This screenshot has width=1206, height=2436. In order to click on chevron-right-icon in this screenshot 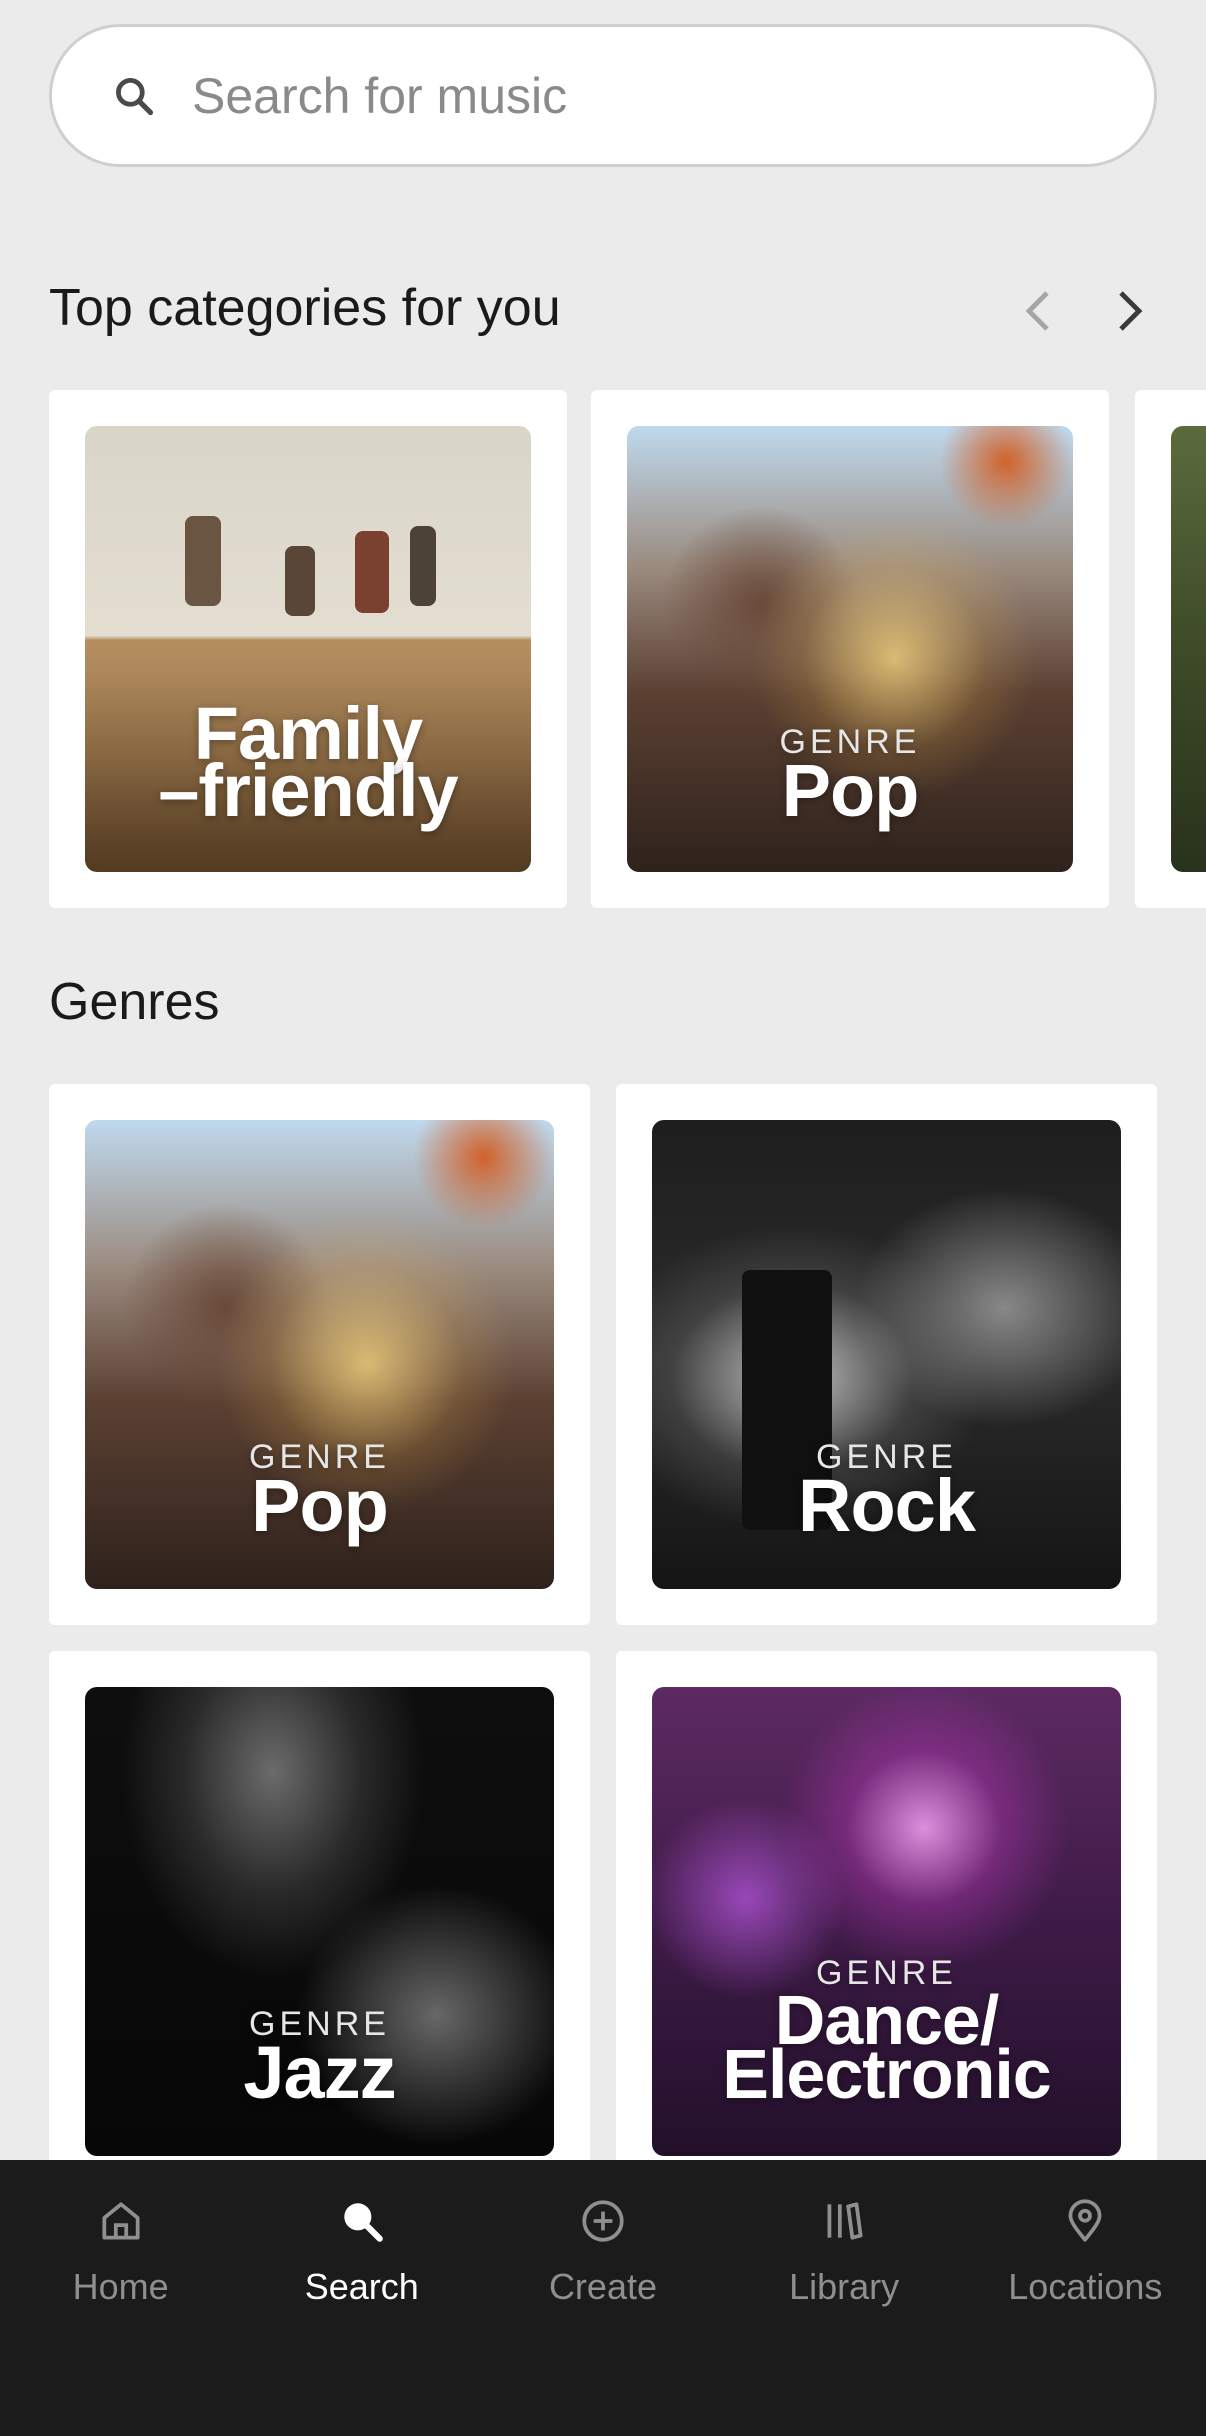, I will do `click(1131, 311)`.